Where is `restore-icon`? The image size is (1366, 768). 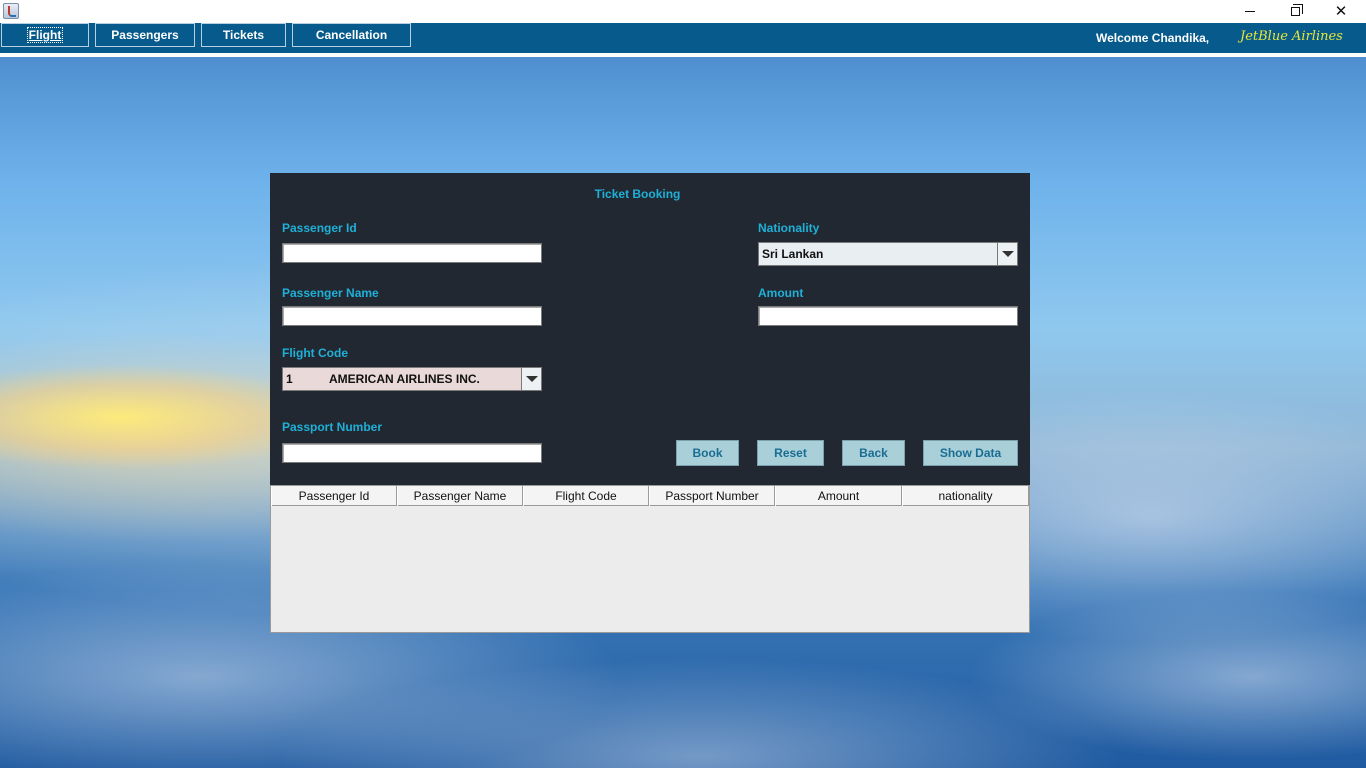
restore-icon is located at coordinates (1296, 9).